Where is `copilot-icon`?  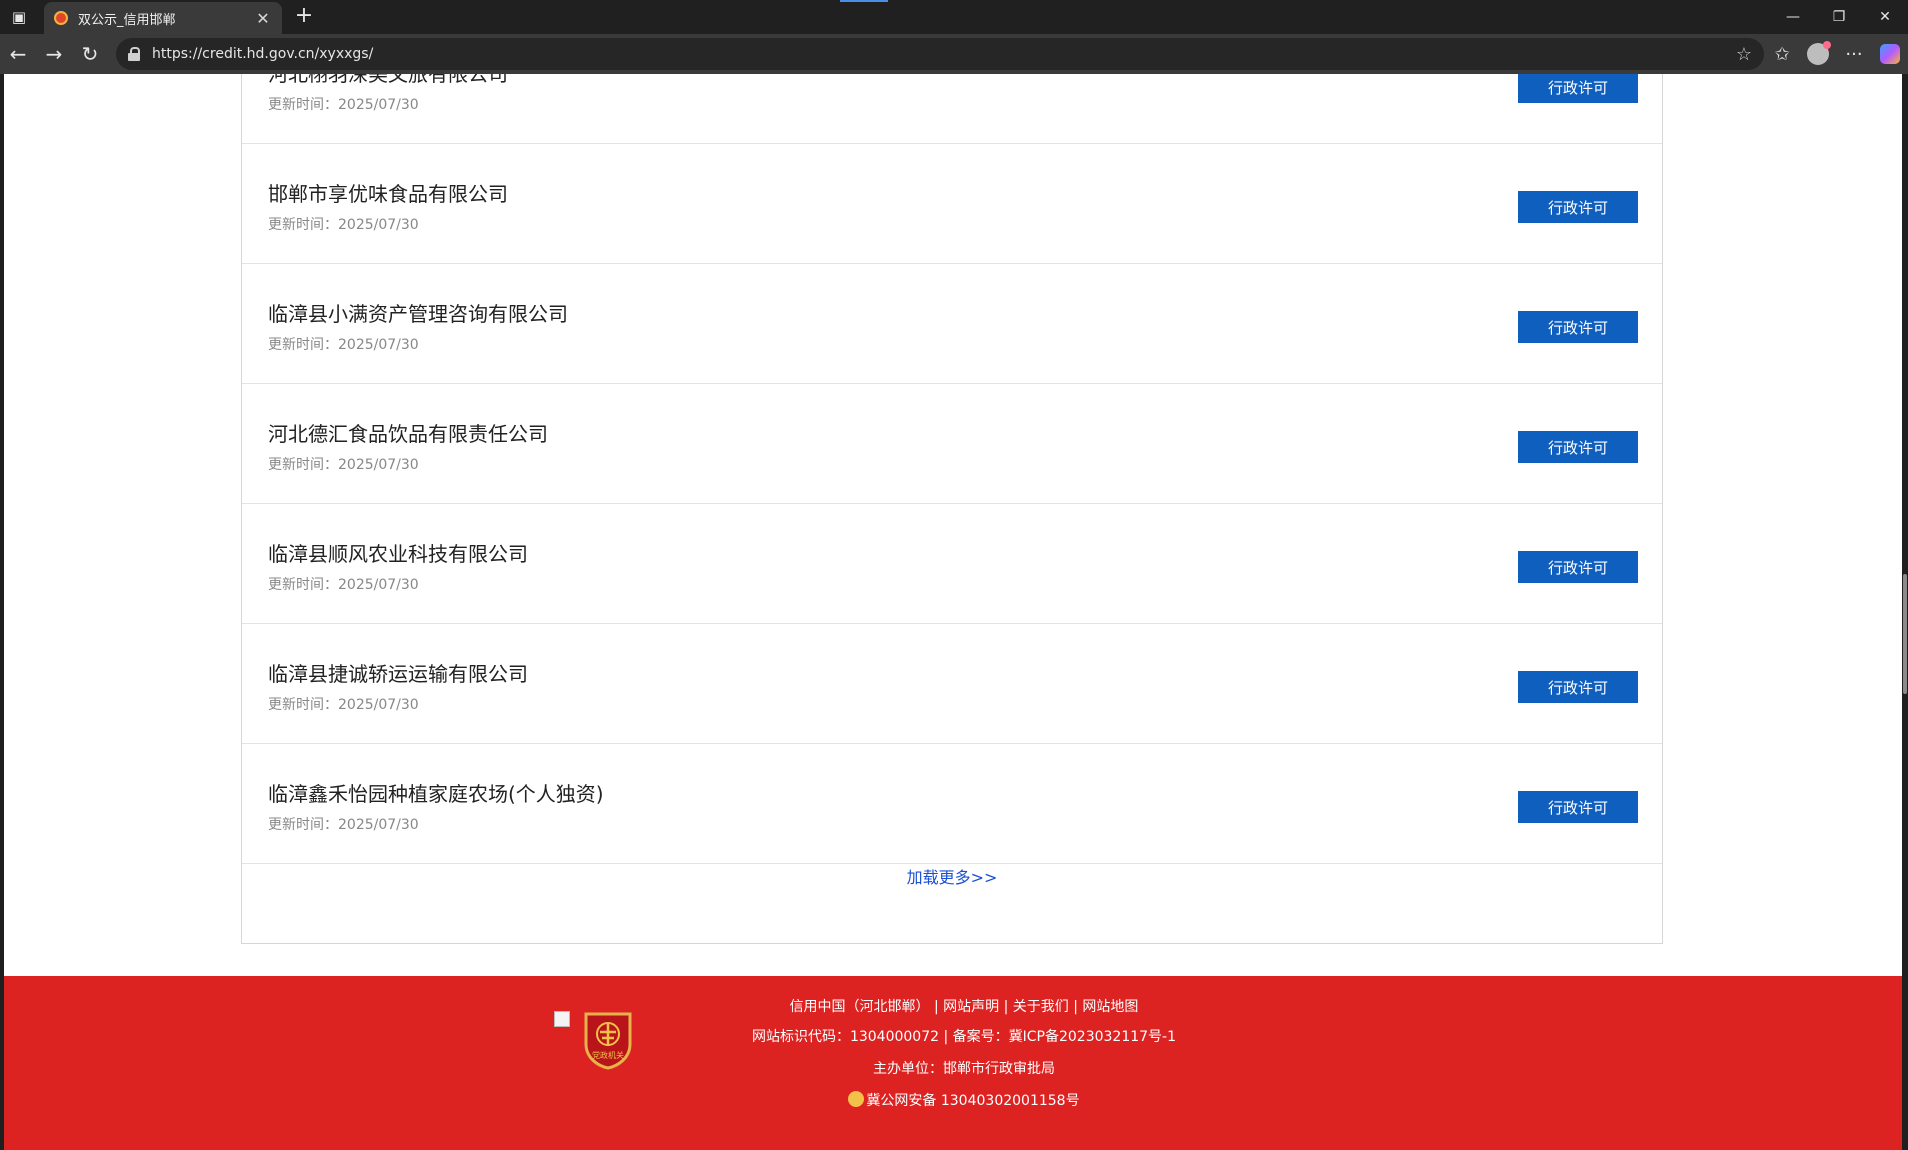
copilot-icon is located at coordinates (1890, 54).